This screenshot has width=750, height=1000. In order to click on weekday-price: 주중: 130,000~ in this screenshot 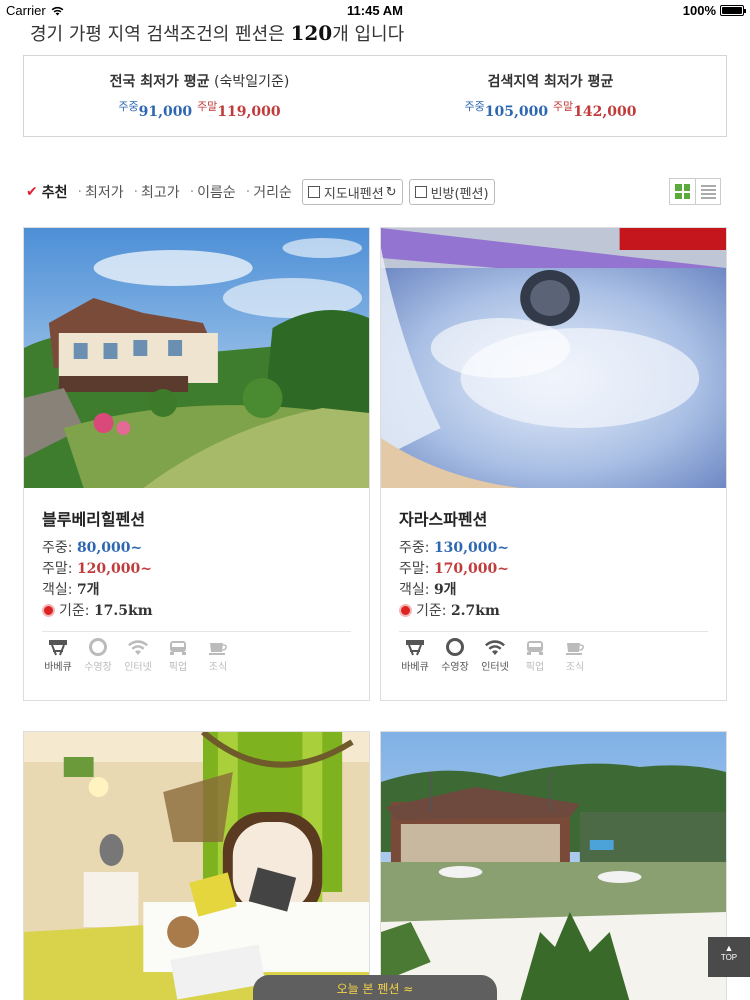, I will do `click(454, 548)`.